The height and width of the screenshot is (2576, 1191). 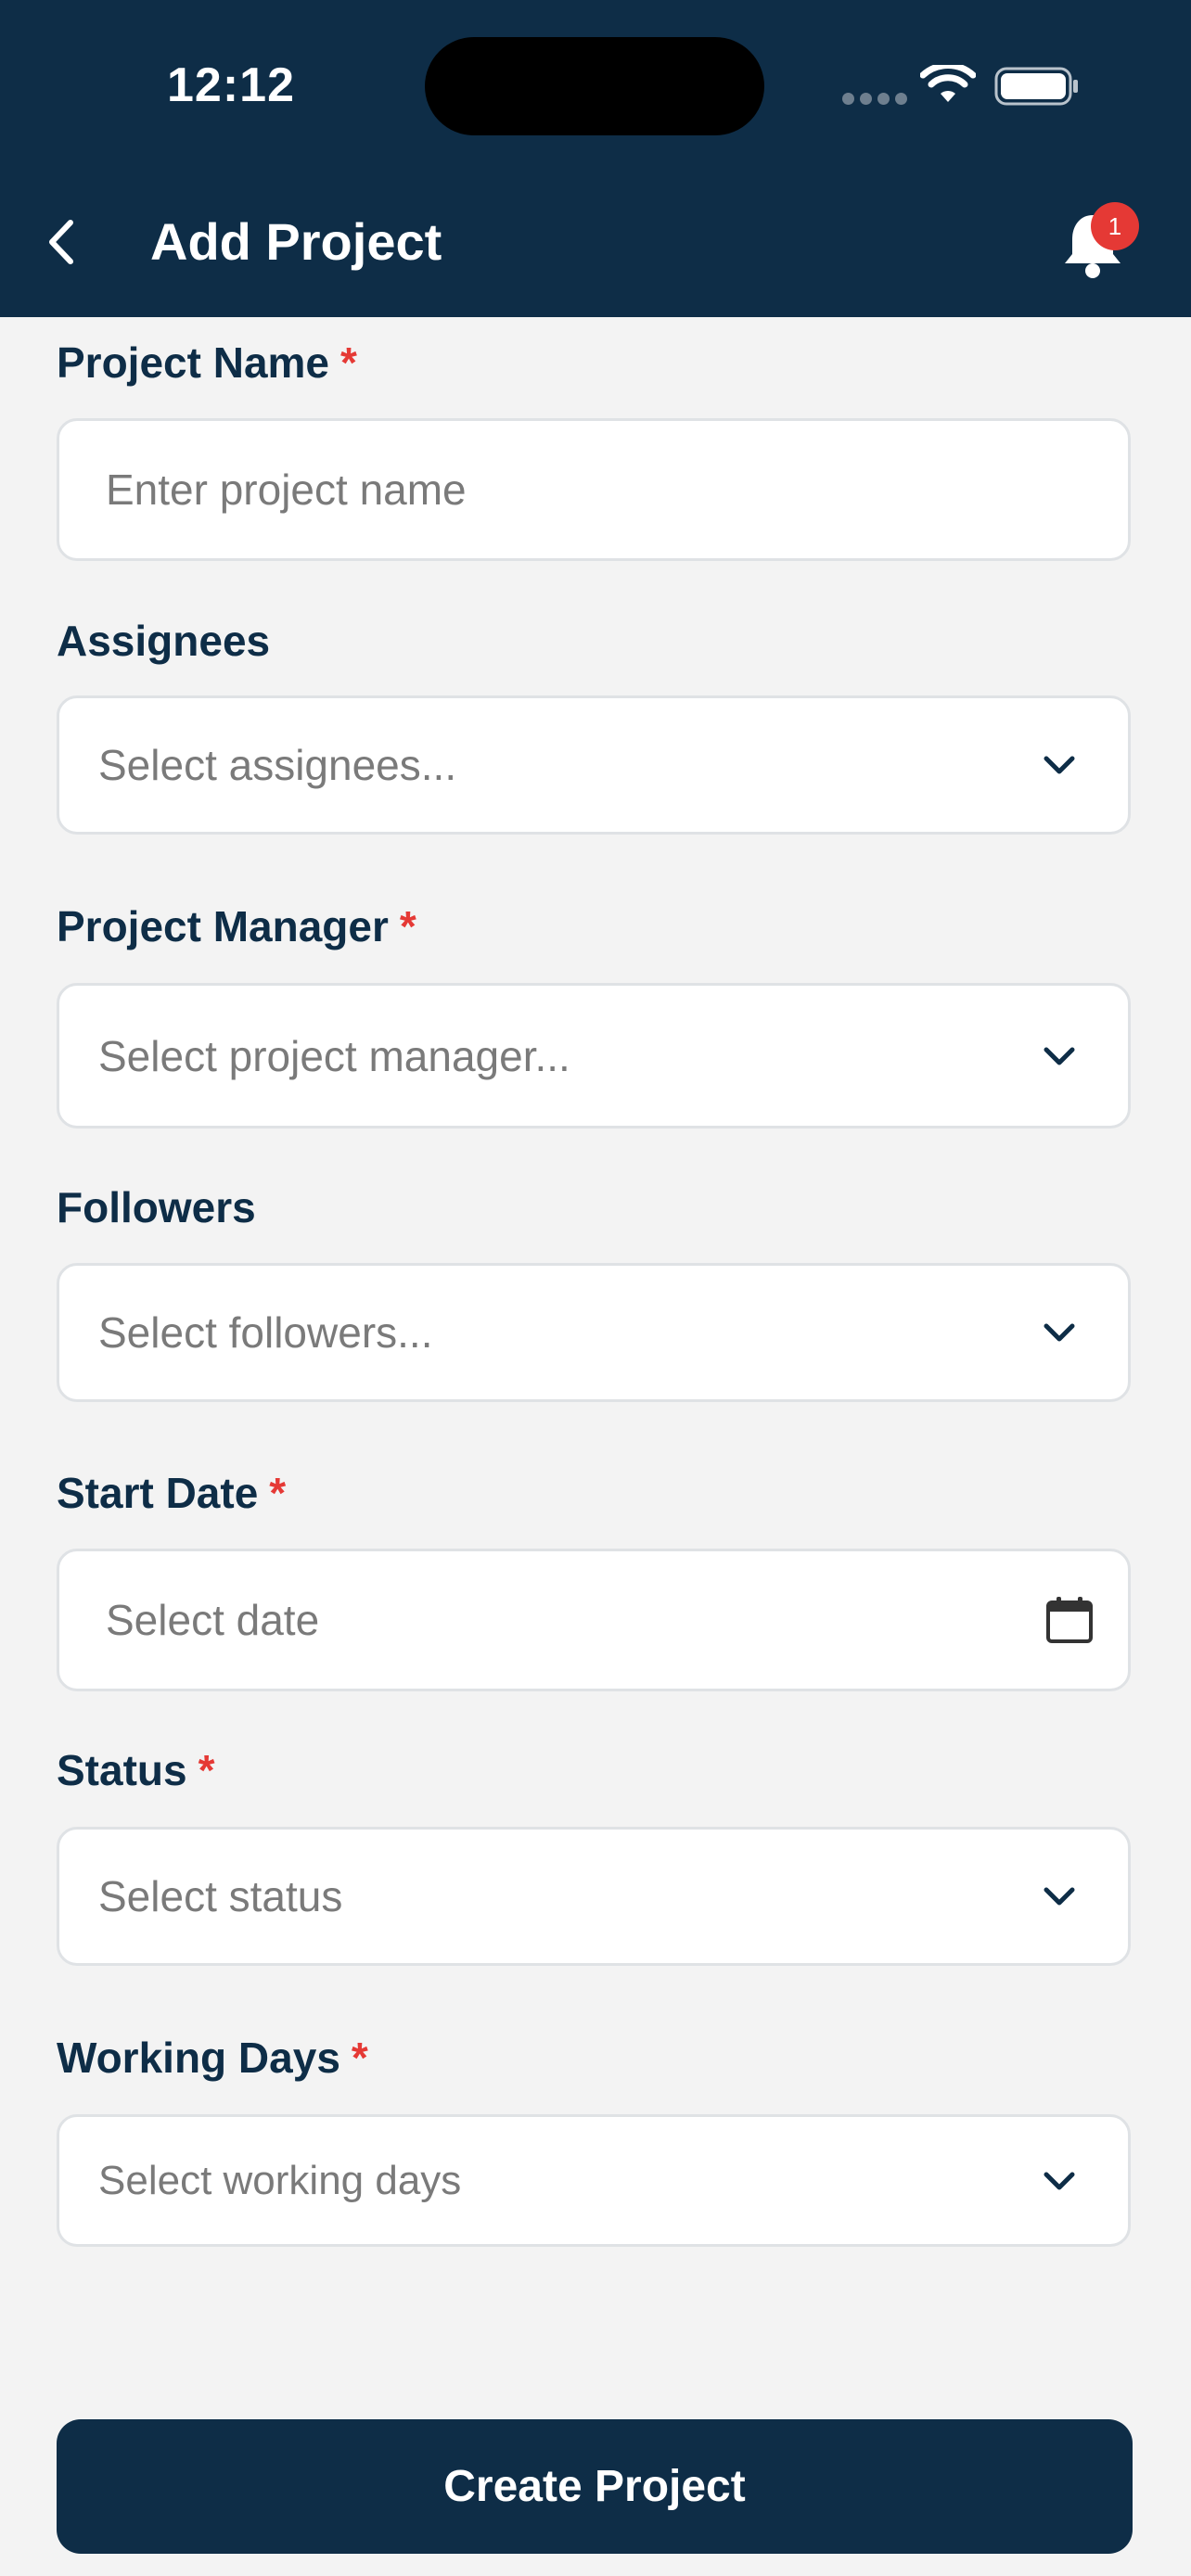 What do you see at coordinates (61, 242) in the screenshot?
I see `back-icon` at bounding box center [61, 242].